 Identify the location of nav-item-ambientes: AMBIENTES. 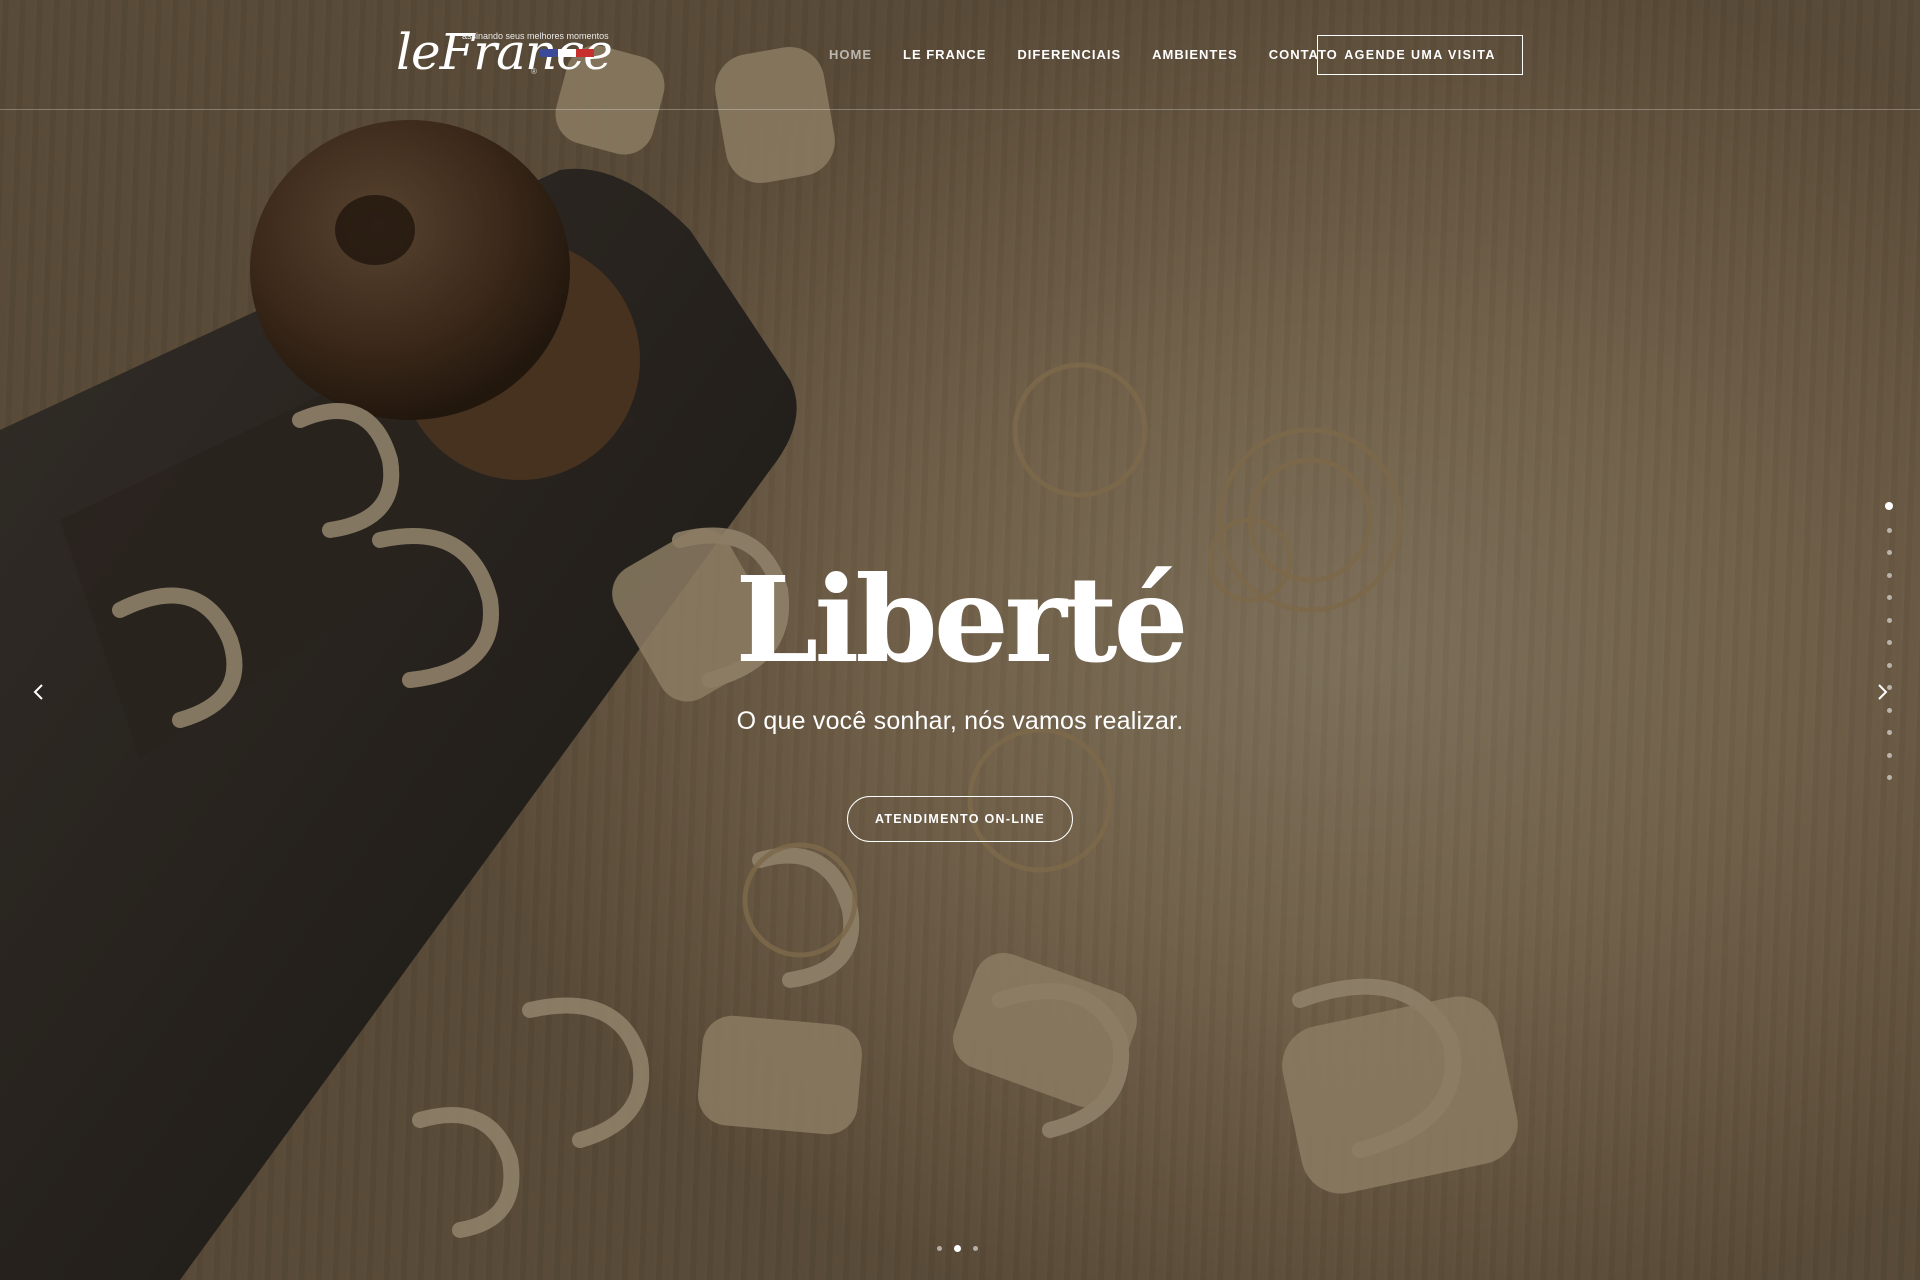
(1195, 55).